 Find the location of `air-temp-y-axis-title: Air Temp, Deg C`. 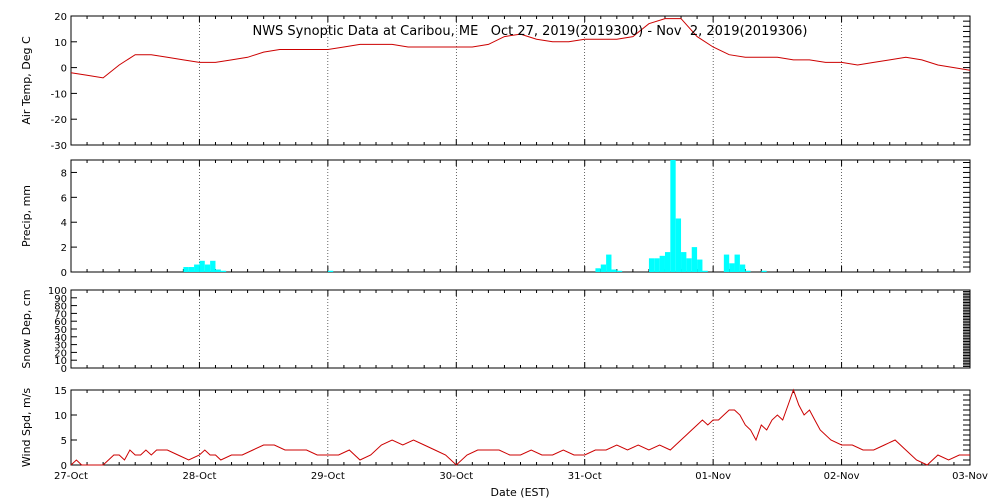

air-temp-y-axis-title: Air Temp, Deg C is located at coordinates (26, 80).